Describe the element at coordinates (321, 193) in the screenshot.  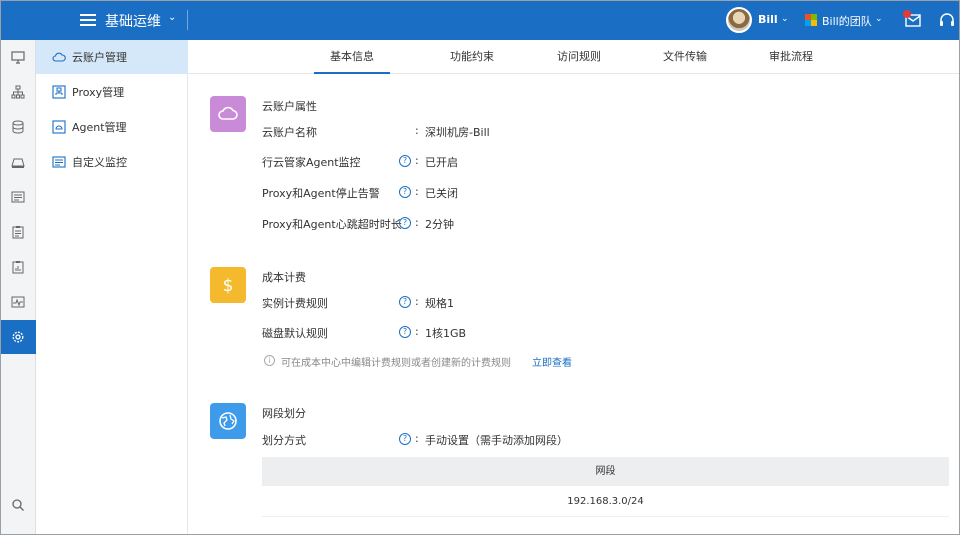
I see `field-label: Proxy和Agent停止告警` at that location.